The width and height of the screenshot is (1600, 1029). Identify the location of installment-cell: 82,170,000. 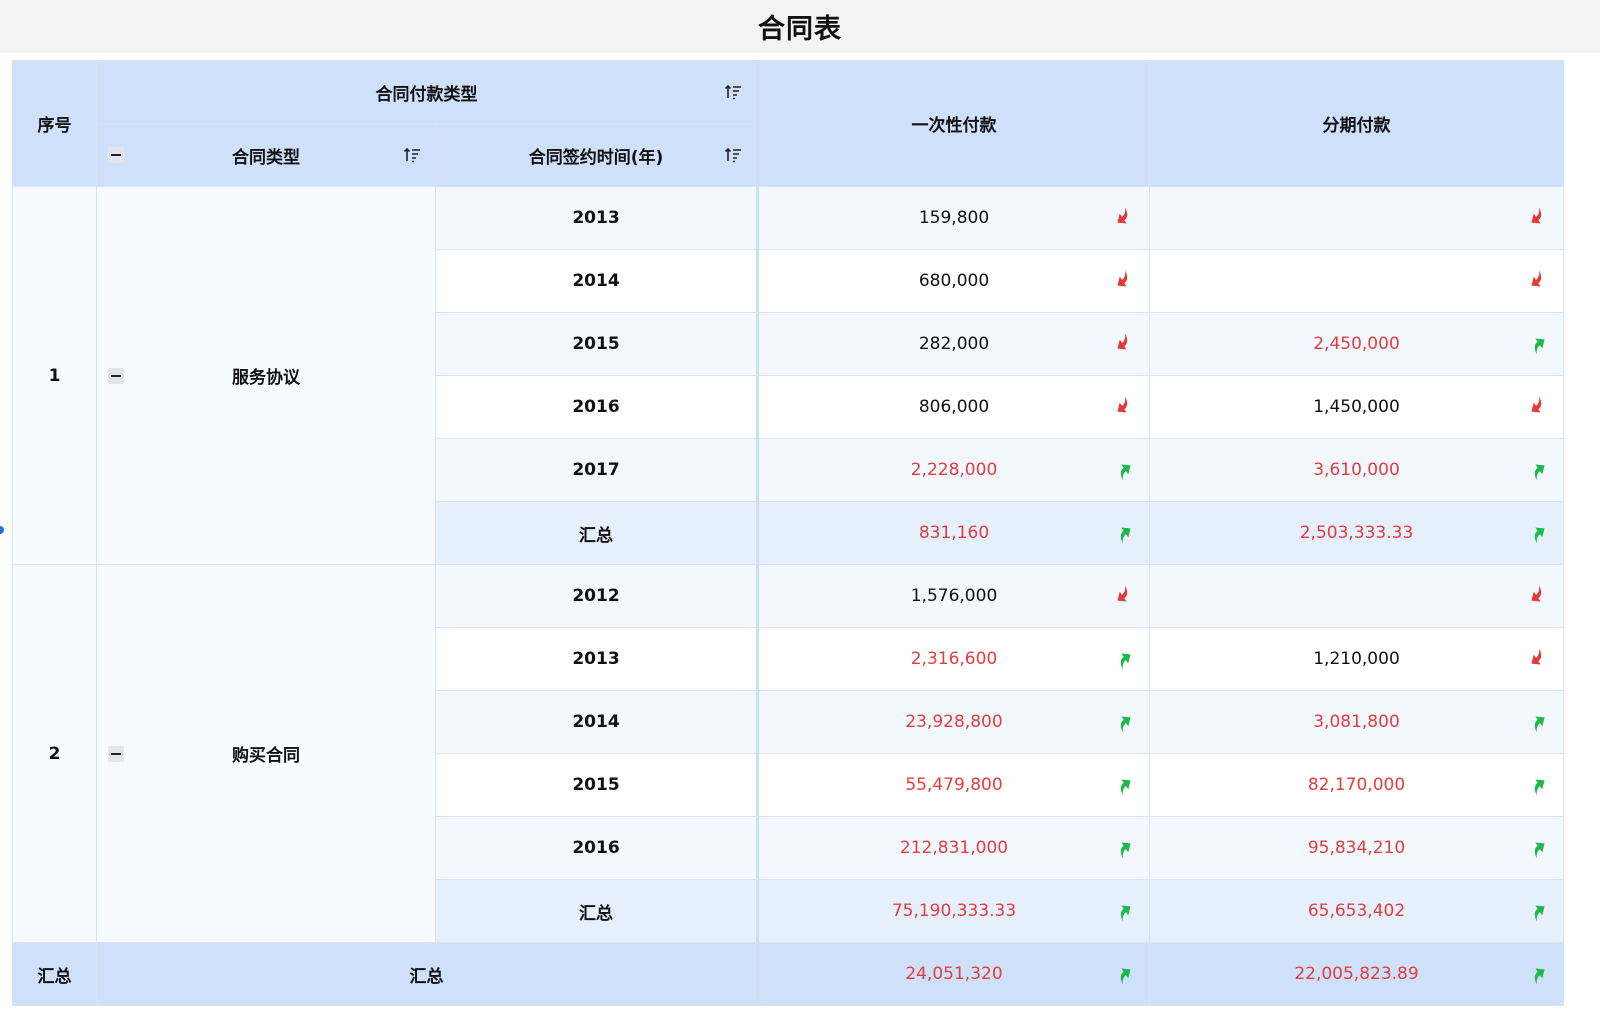
(1356, 785).